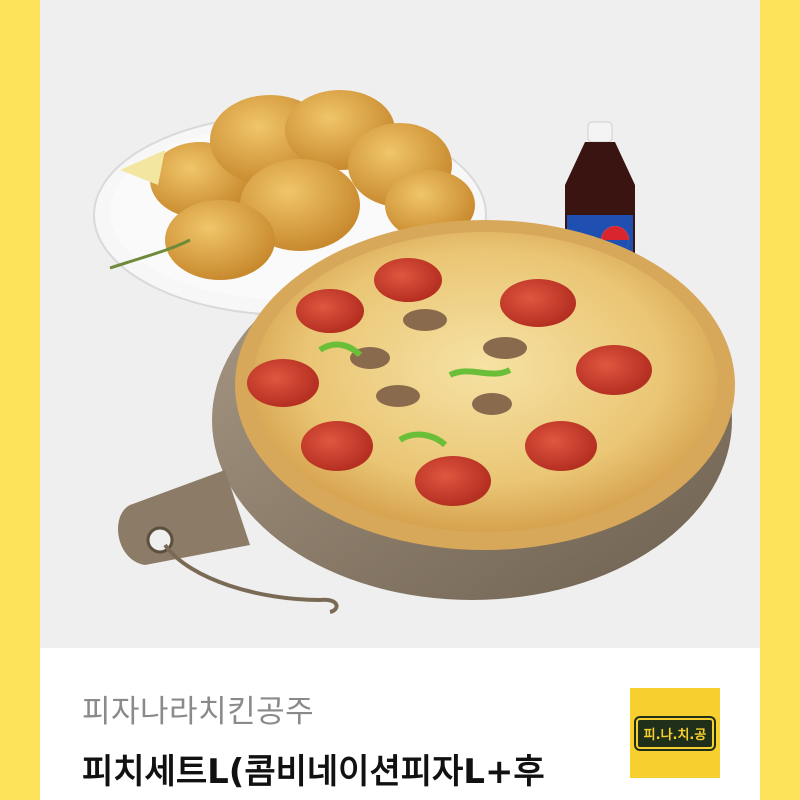 Image resolution: width=800 pixels, height=800 pixels. I want to click on logo-text: 피.나.치.공, so click(675, 733).